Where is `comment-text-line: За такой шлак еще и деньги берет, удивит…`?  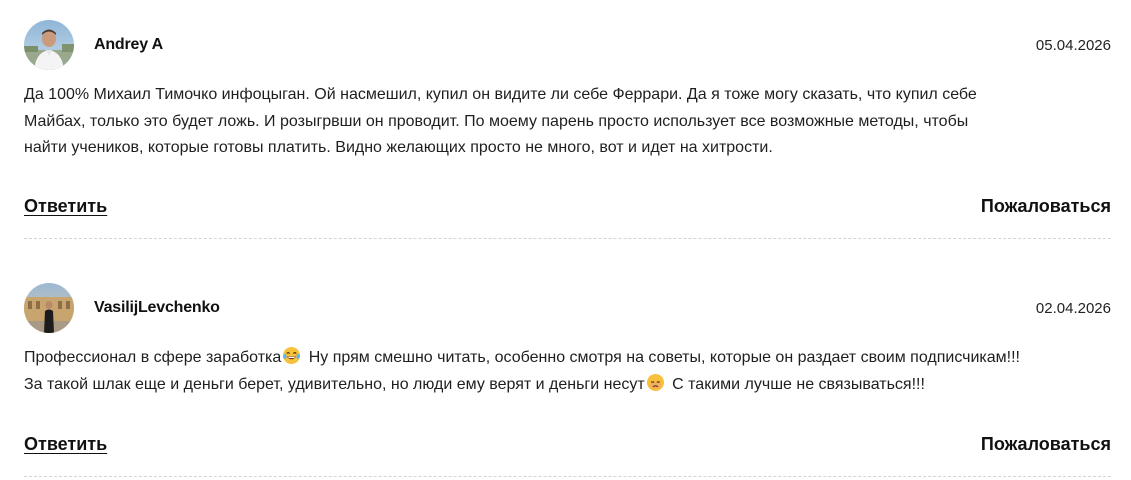
comment-text-line: За такой шлак еще и деньги берет, удивит… is located at coordinates (567, 385).